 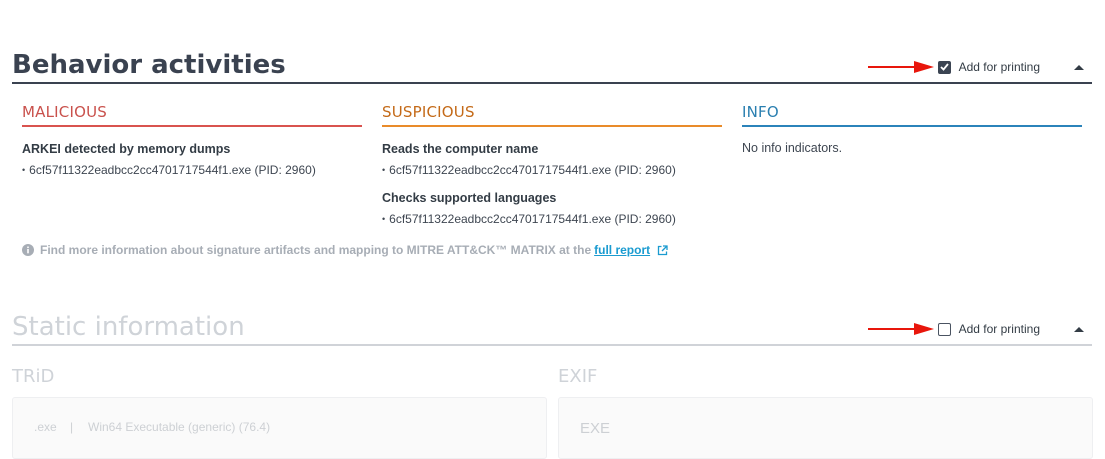 I want to click on external-link-icon, so click(x=662, y=250).